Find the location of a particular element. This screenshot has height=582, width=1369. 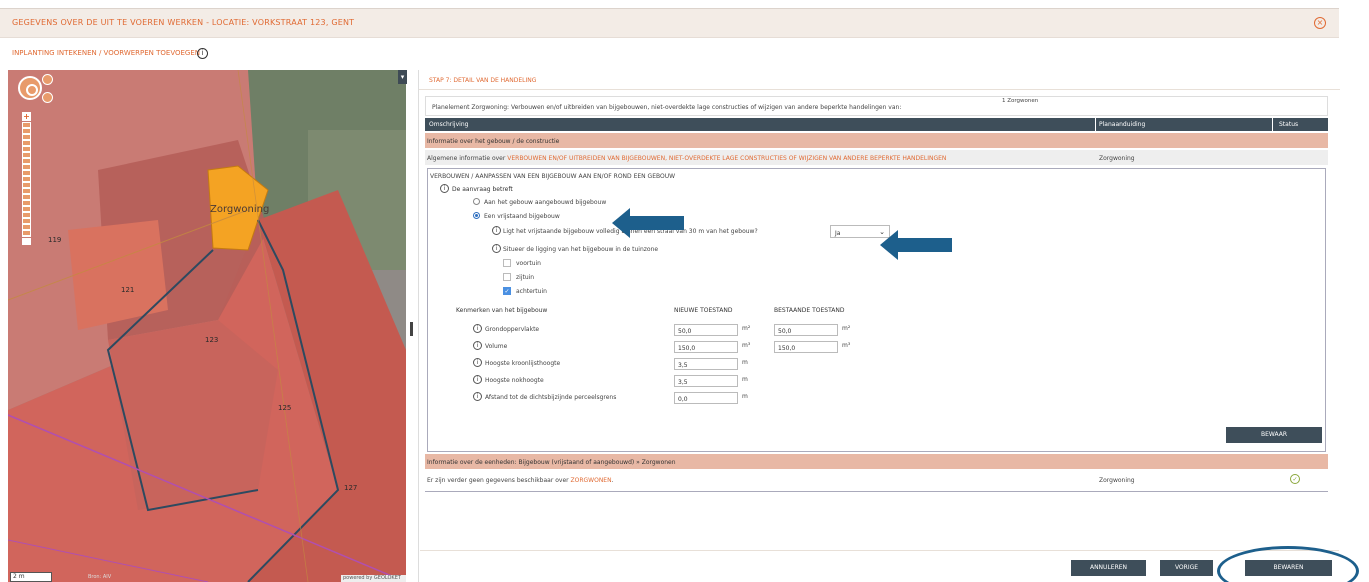

parcel-label: 123 is located at coordinates (212, 340).